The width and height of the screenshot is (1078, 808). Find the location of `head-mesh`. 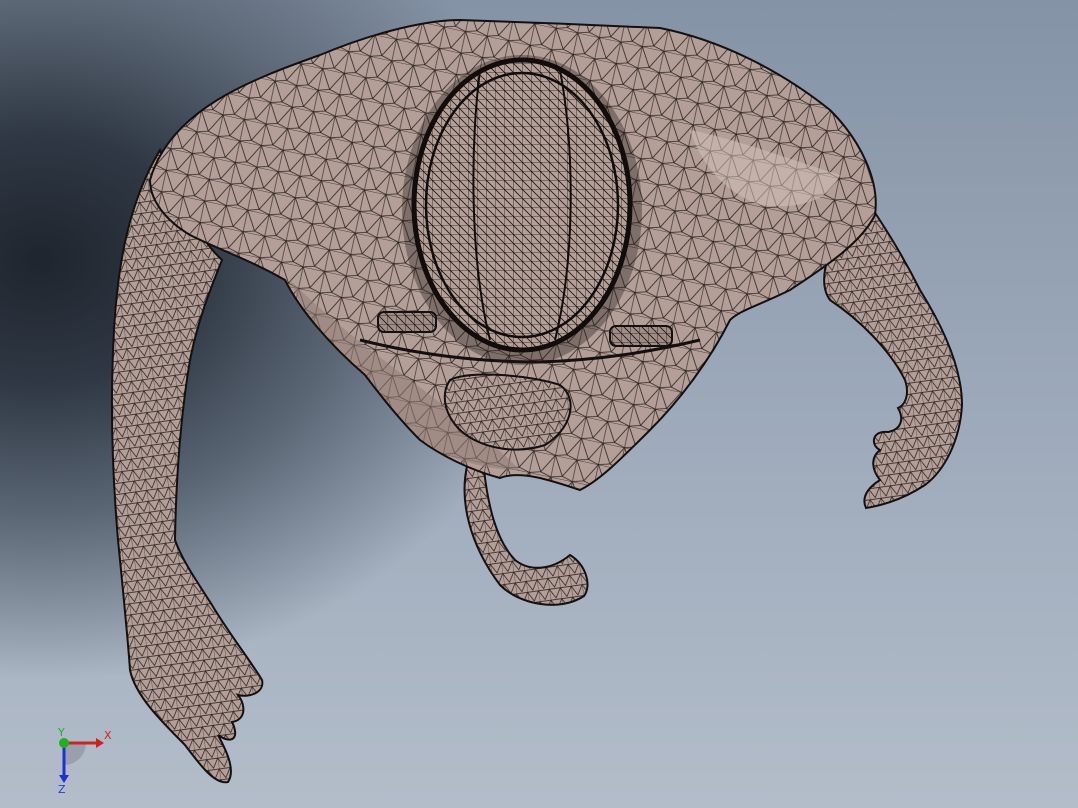

head-mesh is located at coordinates (522, 210).